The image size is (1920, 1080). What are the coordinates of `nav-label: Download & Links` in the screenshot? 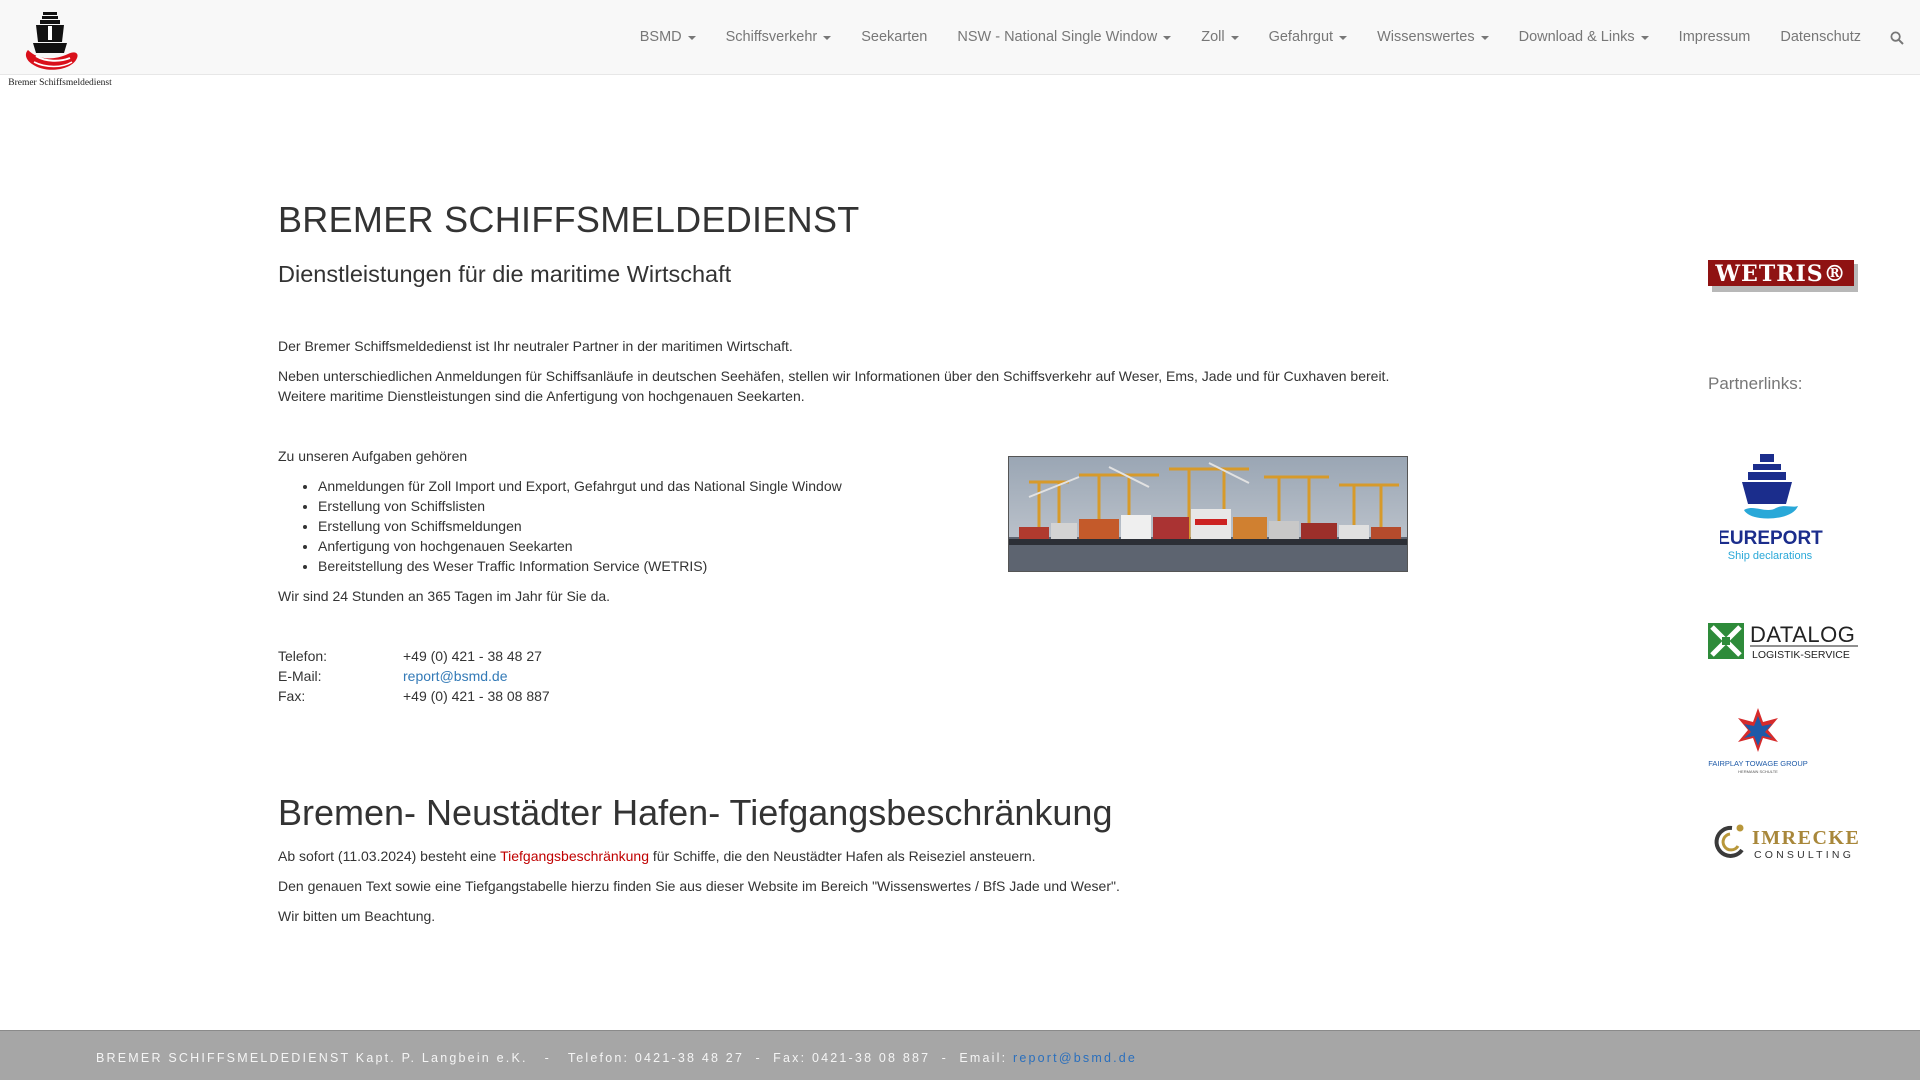 It's located at (1576, 37).